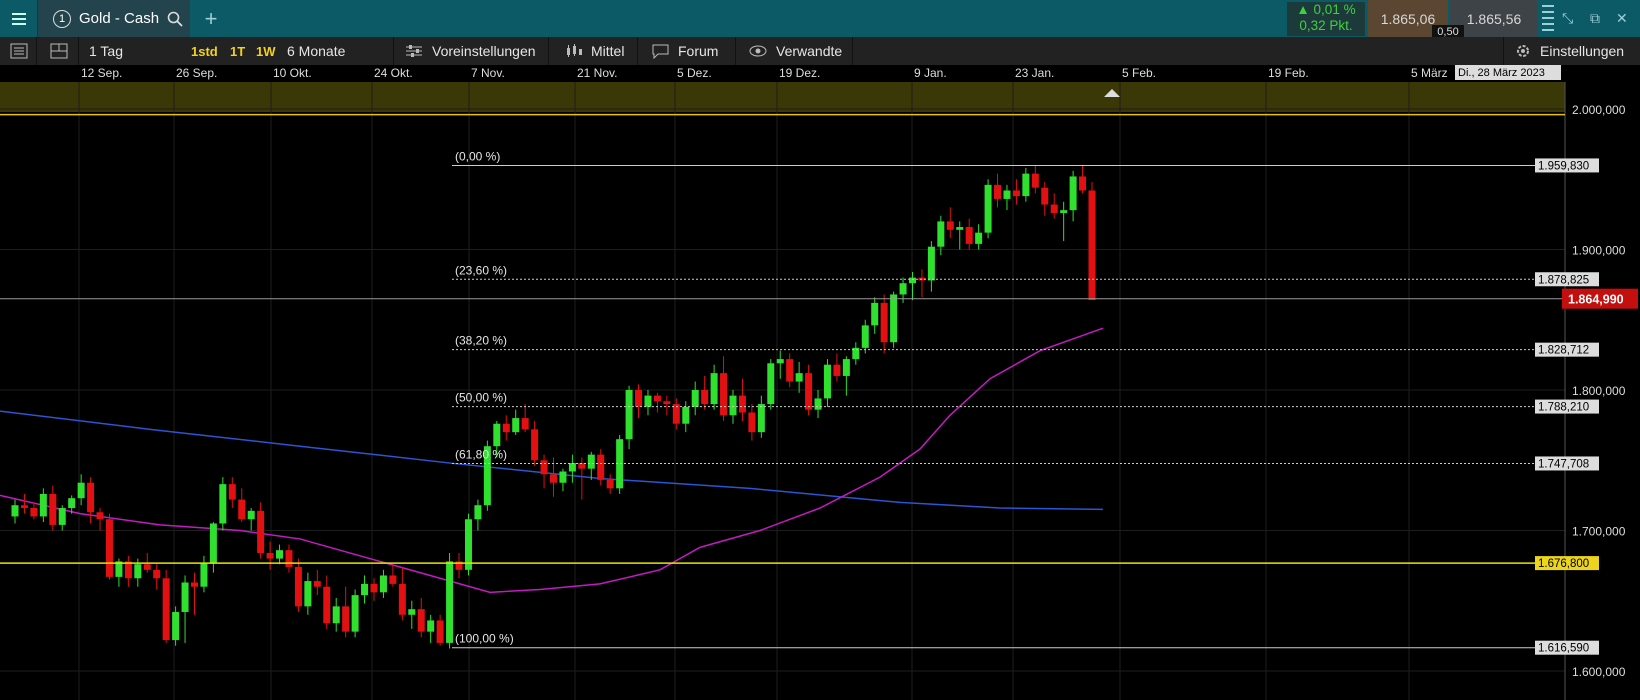  What do you see at coordinates (1595, 18) in the screenshot?
I see `popout-icon: ⧉` at bounding box center [1595, 18].